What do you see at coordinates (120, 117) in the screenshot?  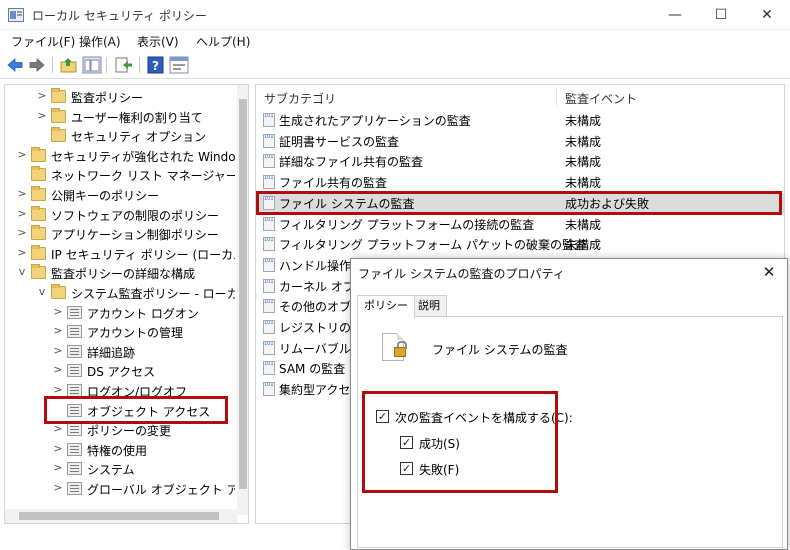 I see `tree-item: > ユーザー権利の割り当て` at bounding box center [120, 117].